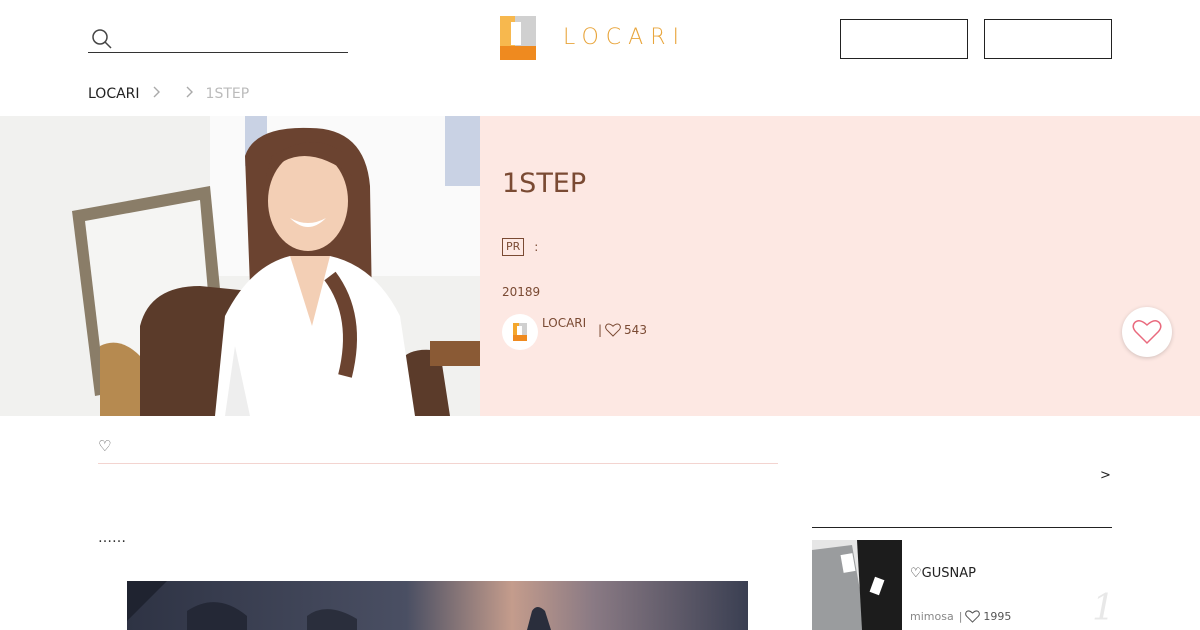 The height and width of the screenshot is (630, 1200). What do you see at coordinates (114, 94) in the screenshot?
I see `breadcrumb-home-link: LOCARI` at bounding box center [114, 94].